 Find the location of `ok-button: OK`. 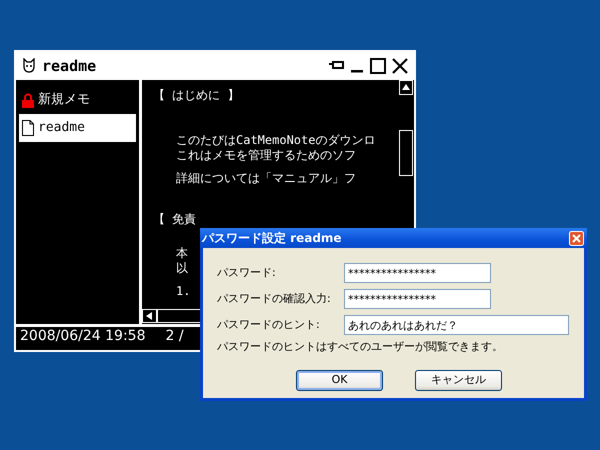

ok-button: OK is located at coordinates (339, 380).